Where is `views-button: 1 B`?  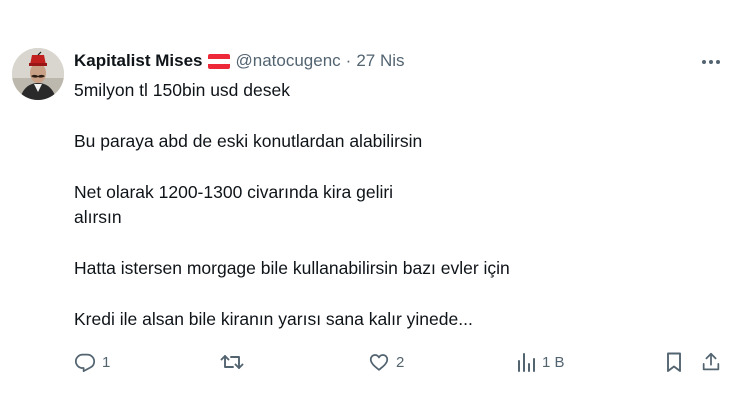
views-button: 1 B is located at coordinates (540, 362).